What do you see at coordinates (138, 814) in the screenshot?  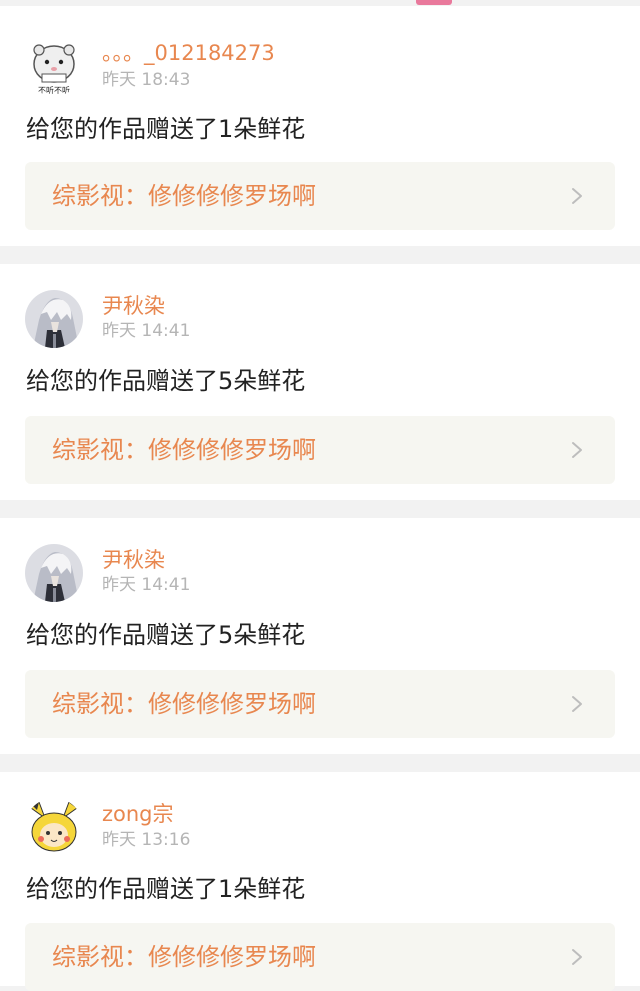 I see `username: zong宗` at bounding box center [138, 814].